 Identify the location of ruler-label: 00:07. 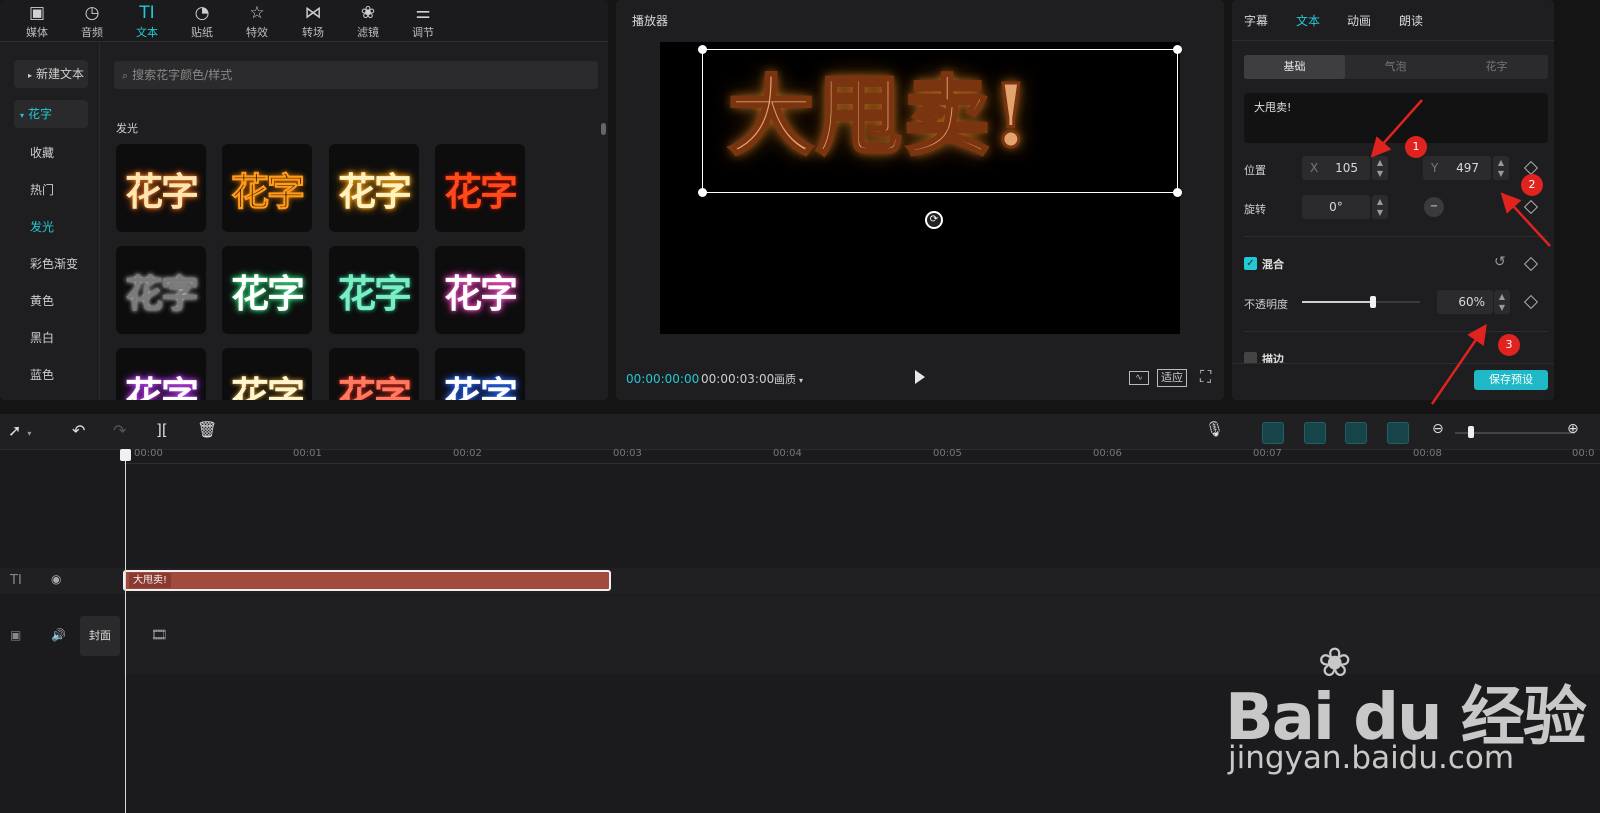
(1267, 453).